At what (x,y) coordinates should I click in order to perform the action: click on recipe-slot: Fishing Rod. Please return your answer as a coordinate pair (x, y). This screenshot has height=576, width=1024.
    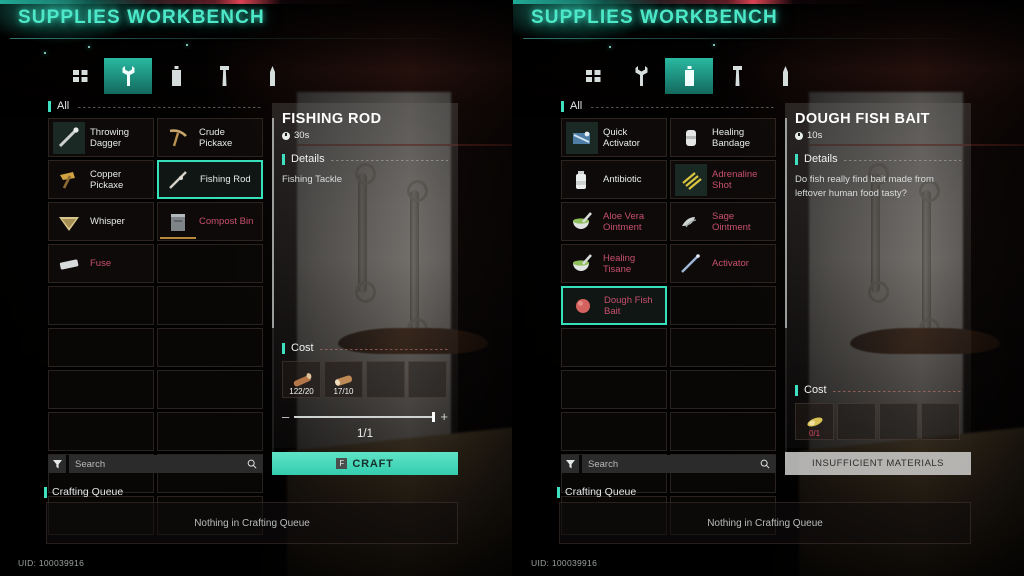
    Looking at the image, I should click on (210, 179).